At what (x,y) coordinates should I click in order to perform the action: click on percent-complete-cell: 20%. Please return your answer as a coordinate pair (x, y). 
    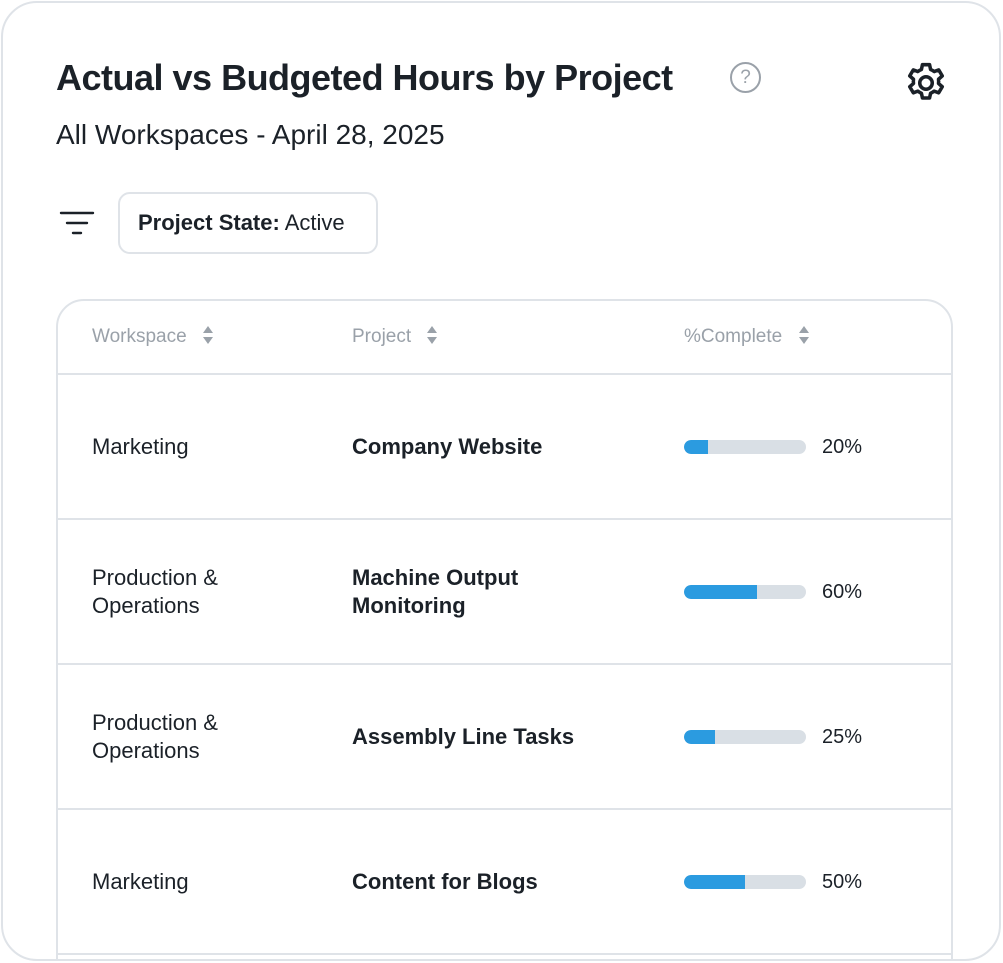
    Looking at the image, I should click on (804, 446).